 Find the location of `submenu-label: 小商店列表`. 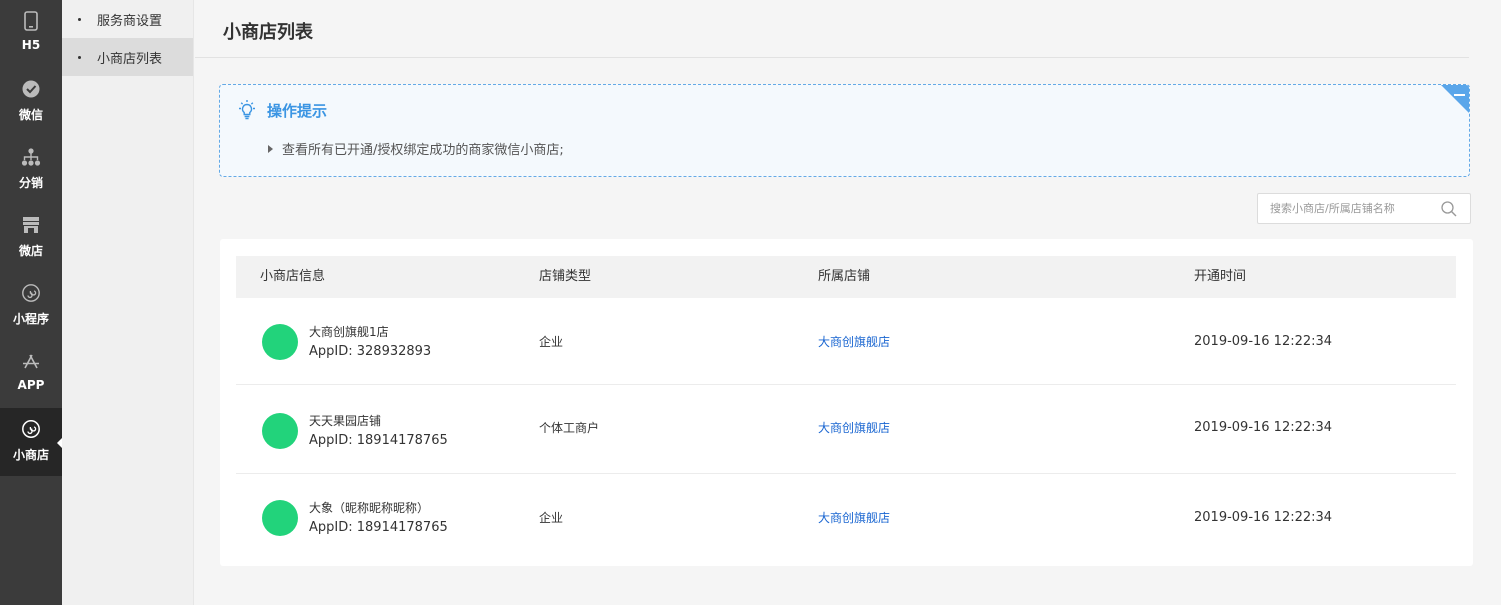

submenu-label: 小商店列表 is located at coordinates (130, 59).